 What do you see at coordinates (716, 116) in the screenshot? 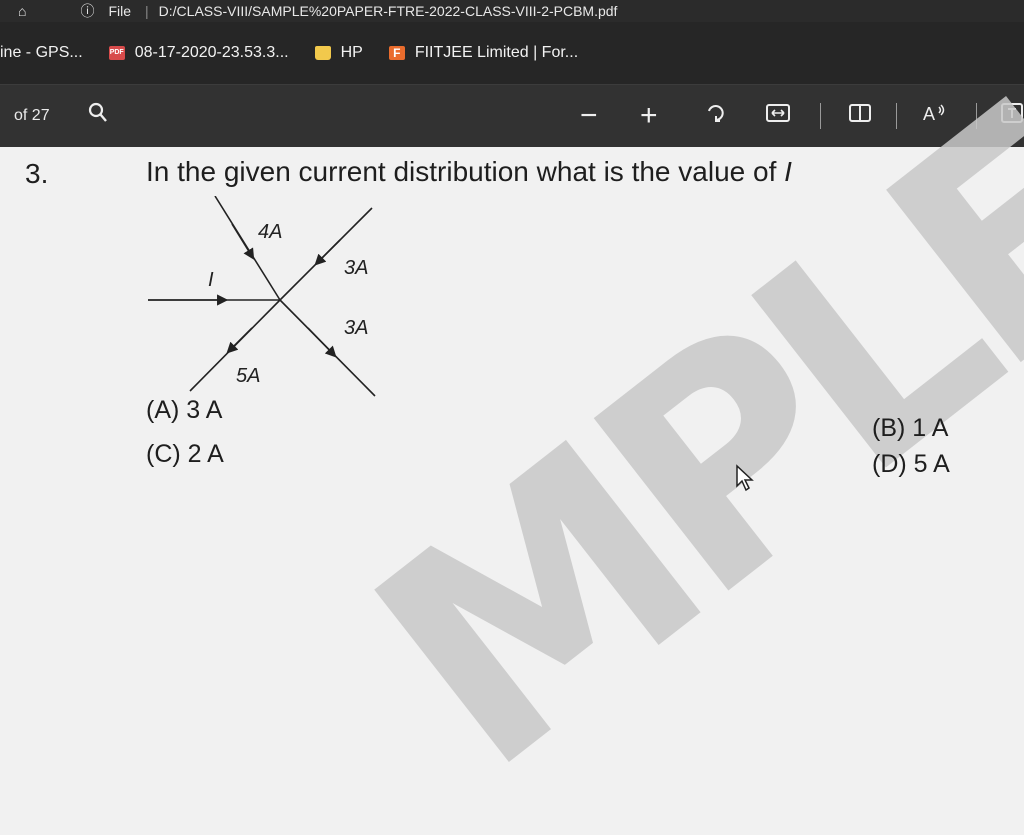
I see `rotate-icon` at bounding box center [716, 116].